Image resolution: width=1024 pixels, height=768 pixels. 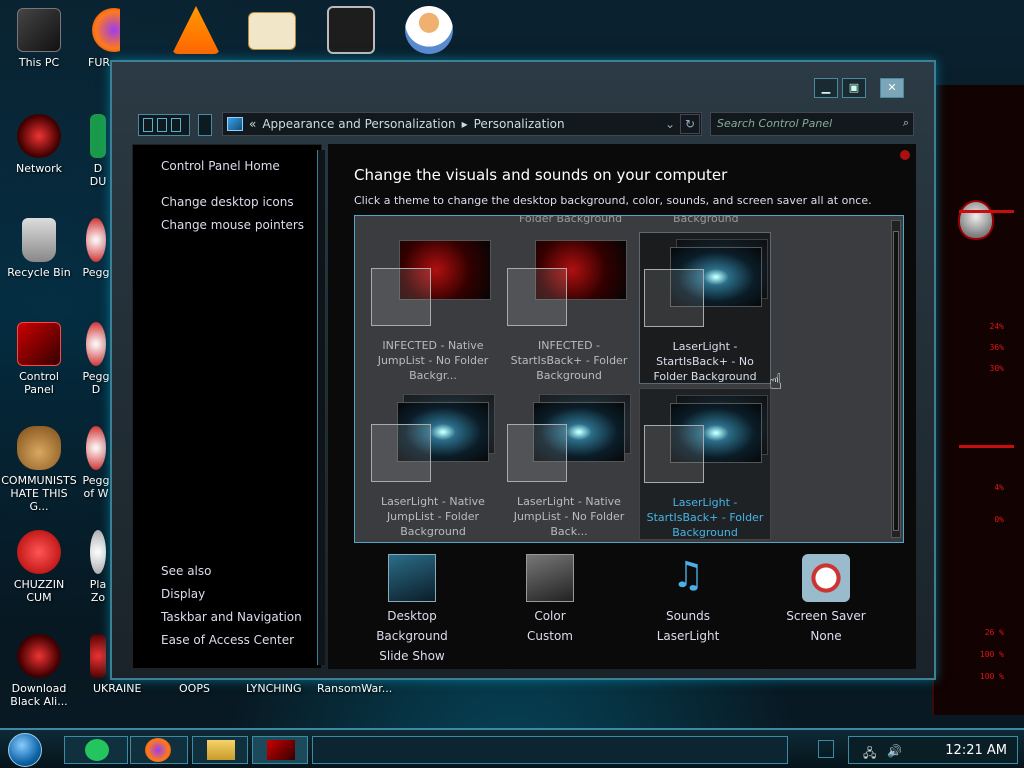 I want to click on display-link: Display, so click(x=183, y=594).